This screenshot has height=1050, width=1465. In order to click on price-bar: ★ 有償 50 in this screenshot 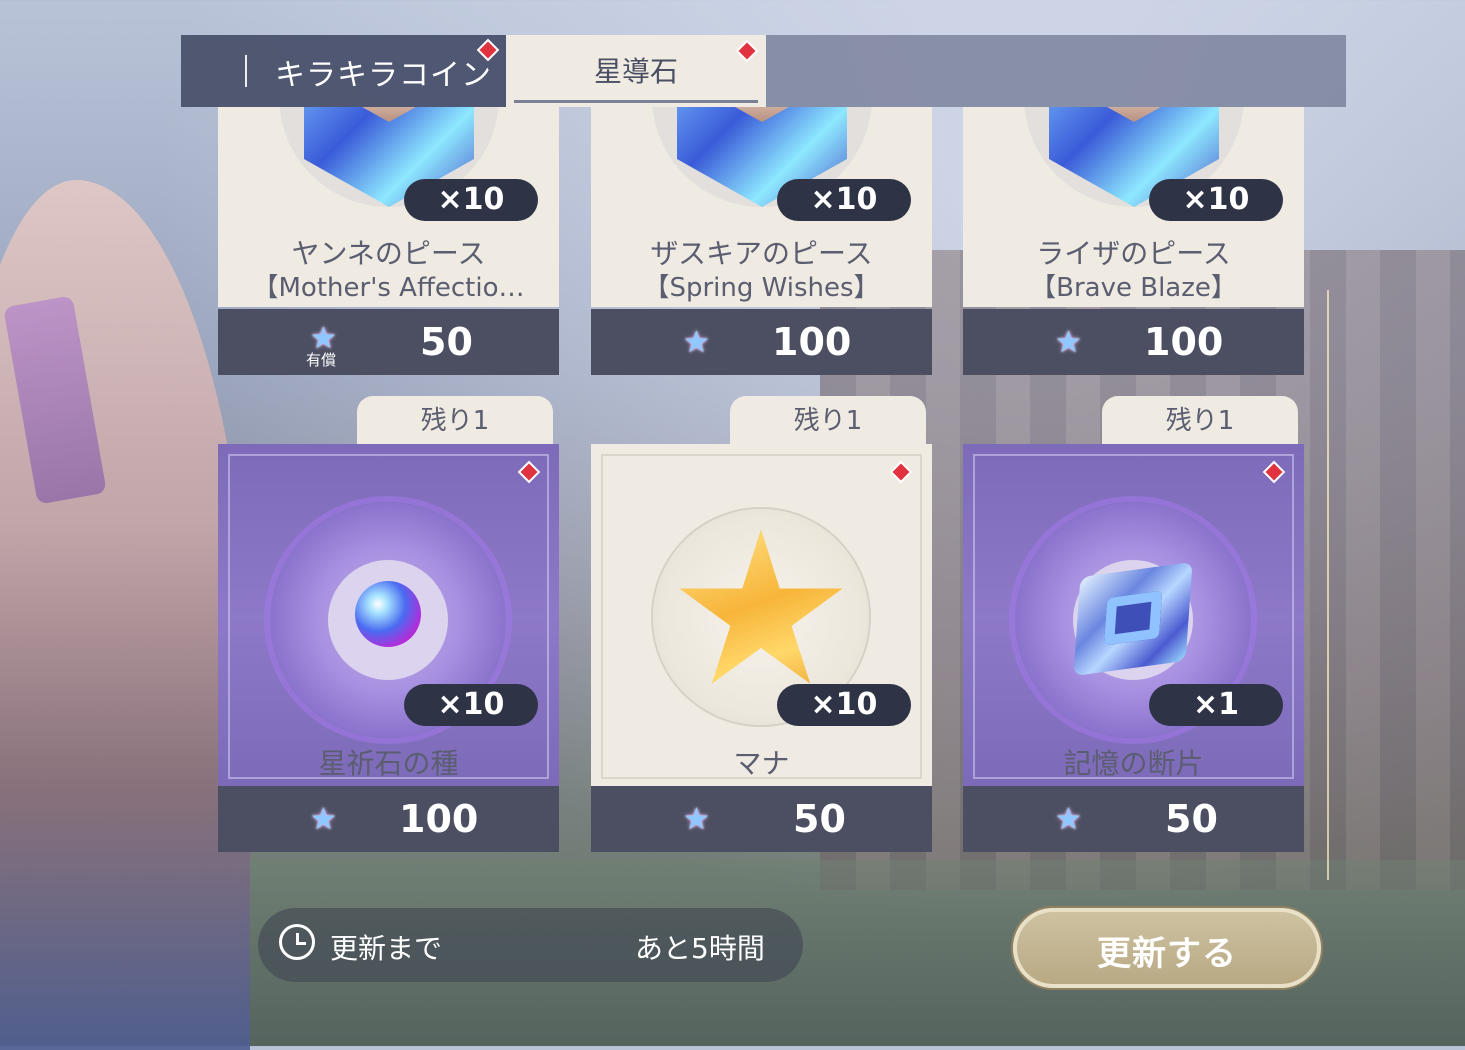, I will do `click(388, 342)`.